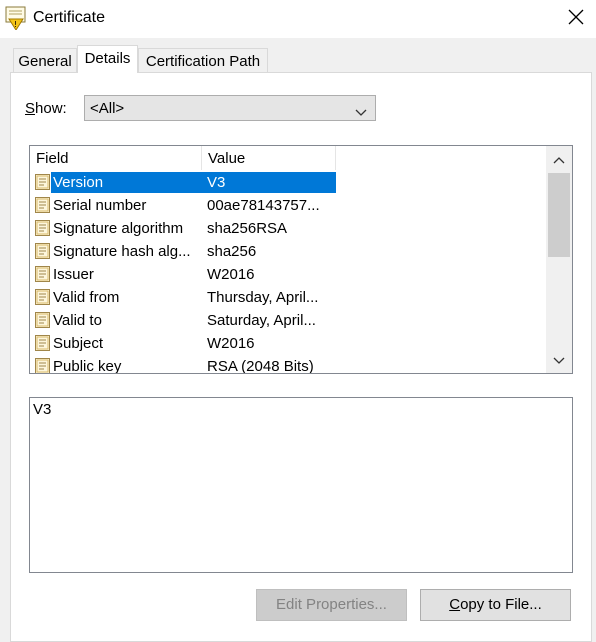  What do you see at coordinates (116, 158) in the screenshot?
I see `column-header-field: Field` at bounding box center [116, 158].